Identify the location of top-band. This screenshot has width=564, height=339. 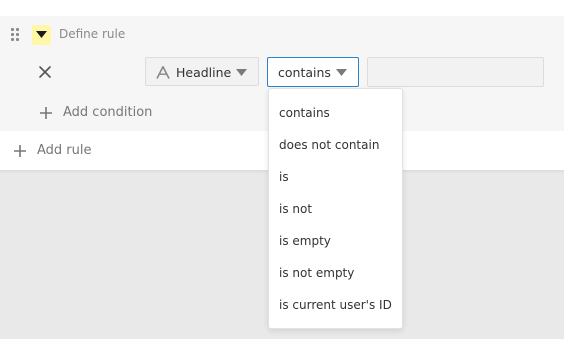
(282, 8).